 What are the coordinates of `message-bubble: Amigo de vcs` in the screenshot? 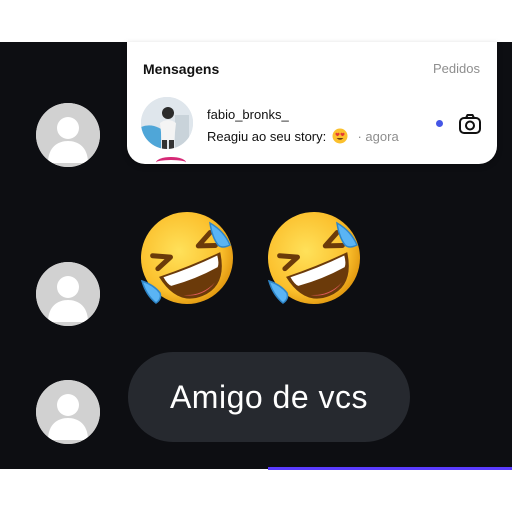 It's located at (269, 397).